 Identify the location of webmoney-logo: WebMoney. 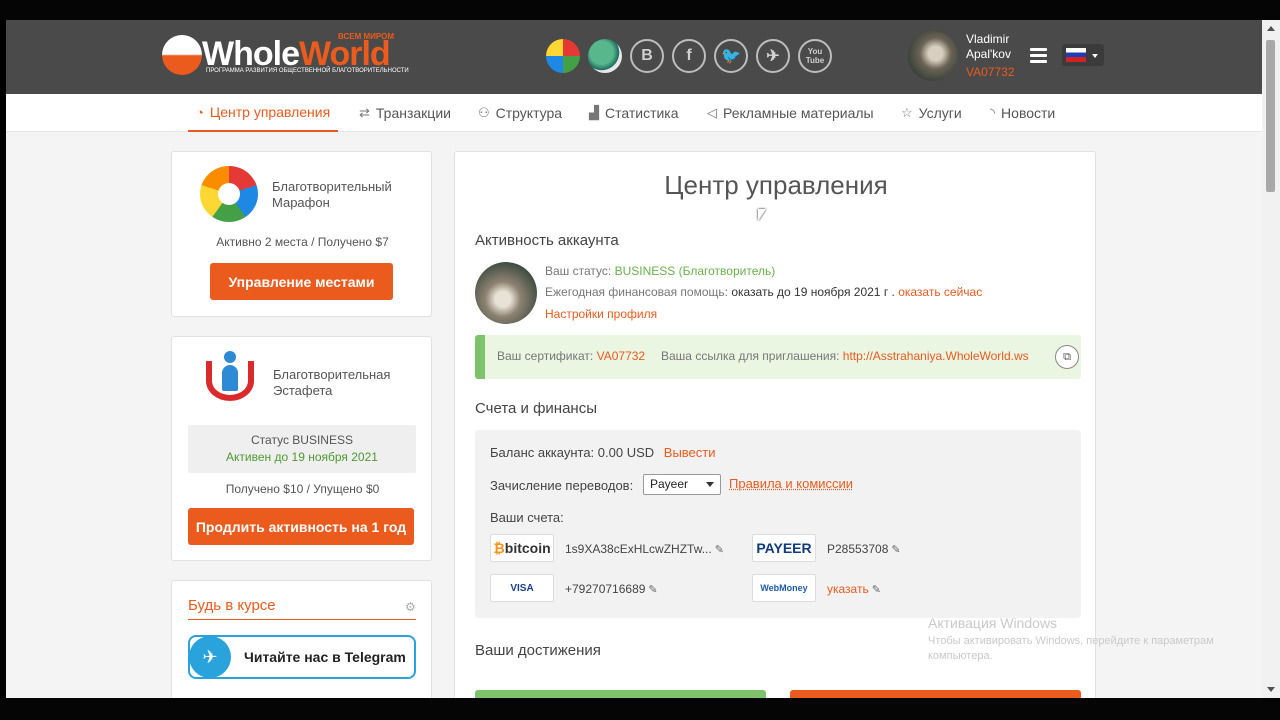
(784, 588).